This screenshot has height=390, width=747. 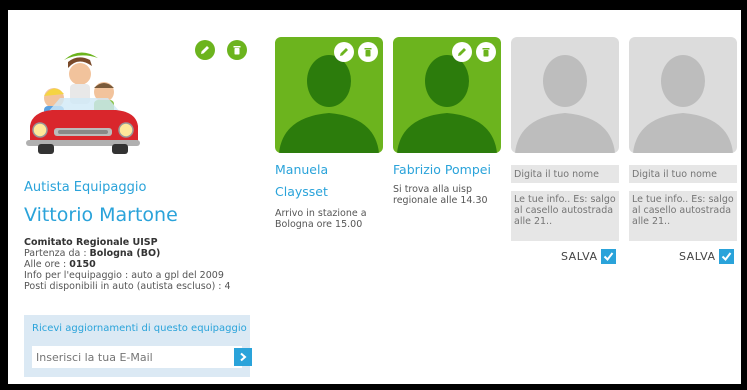 I want to click on passenger-note: Si trova alla uisp regionale alle 14.30, so click(x=440, y=195).